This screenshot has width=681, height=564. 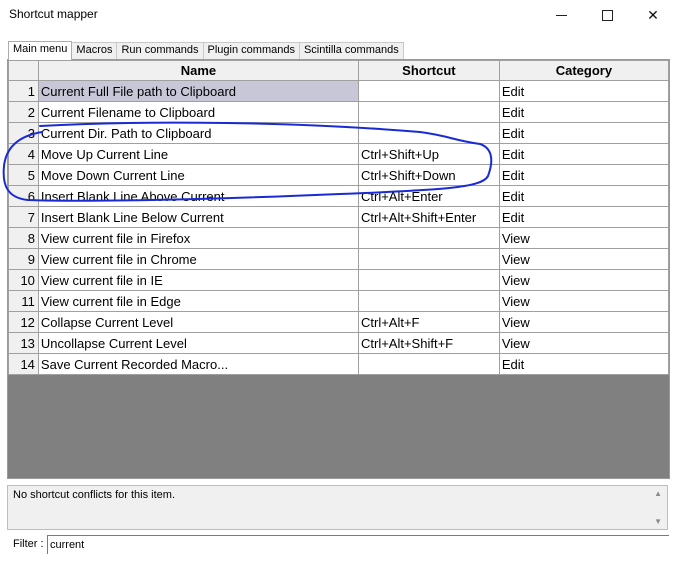 I want to click on shortcut-cell: Ctrl+Alt+F, so click(x=428, y=322).